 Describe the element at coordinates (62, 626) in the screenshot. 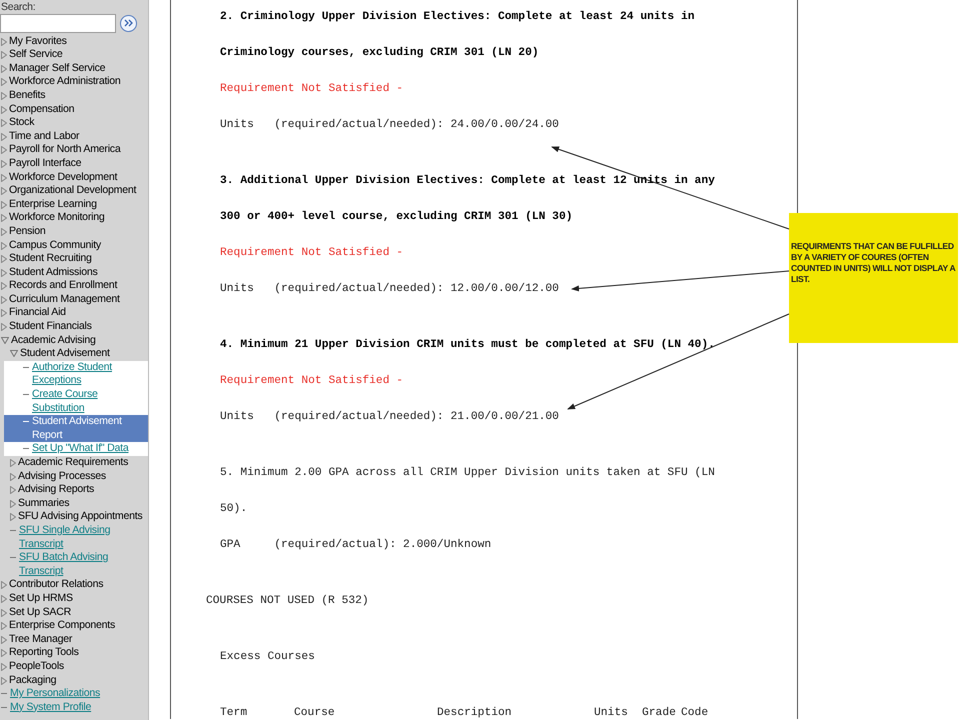

I see `menu-folder: Enterprise Components` at that location.